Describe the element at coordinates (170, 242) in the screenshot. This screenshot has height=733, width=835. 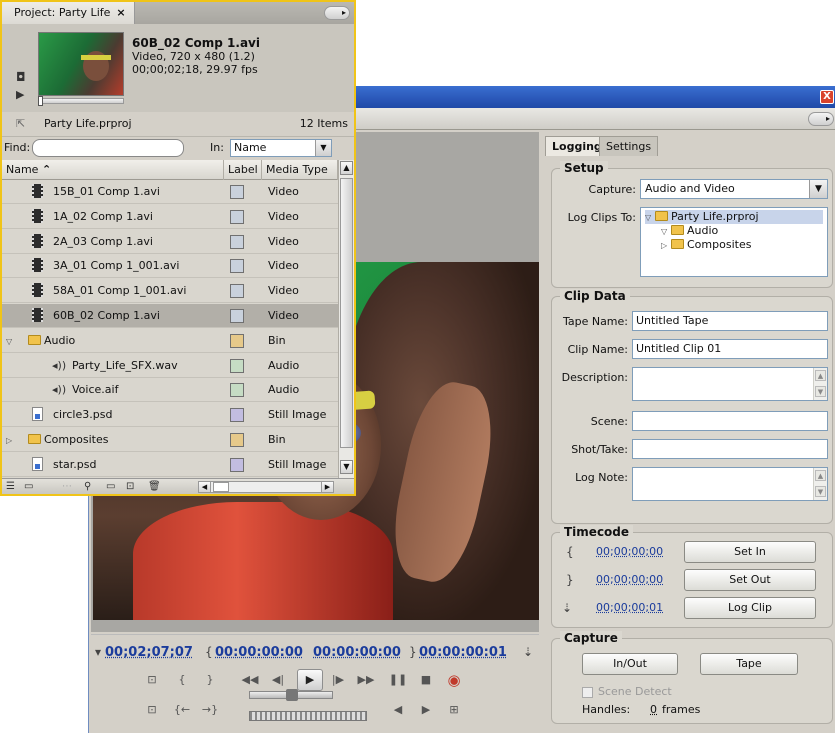
I see `list-item: 2A_03 Comp 1.avi Video` at that location.